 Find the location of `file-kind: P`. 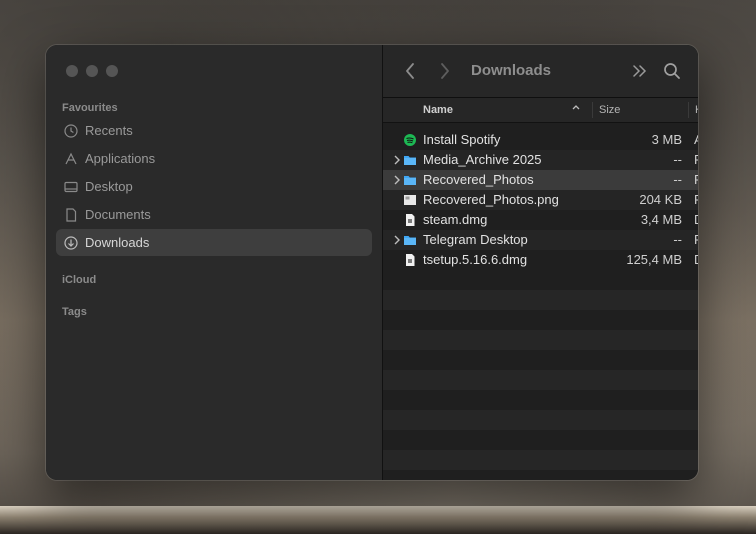

file-kind: P is located at coordinates (696, 199).